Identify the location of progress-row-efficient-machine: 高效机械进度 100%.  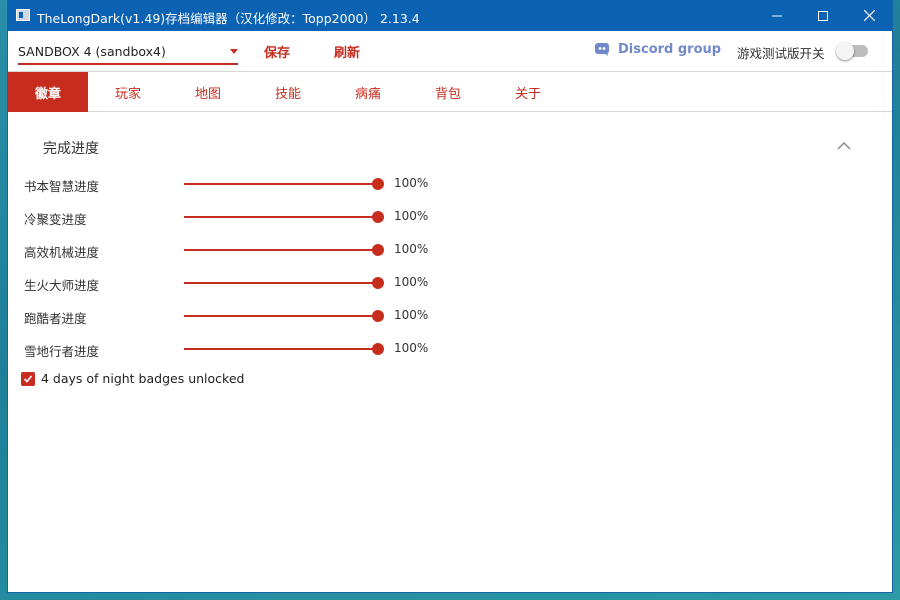
(258, 250).